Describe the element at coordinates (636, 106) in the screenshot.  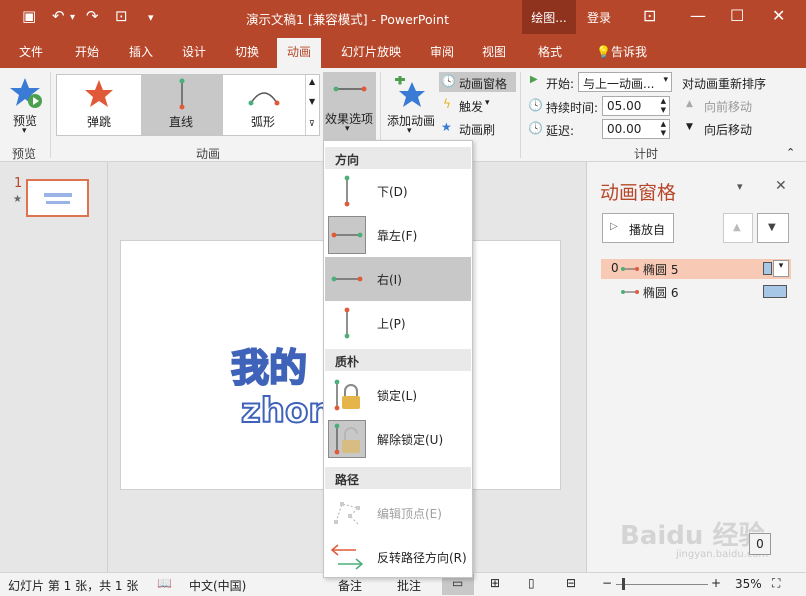
I see `duration-input: 05.00 ▲ ▼` at that location.